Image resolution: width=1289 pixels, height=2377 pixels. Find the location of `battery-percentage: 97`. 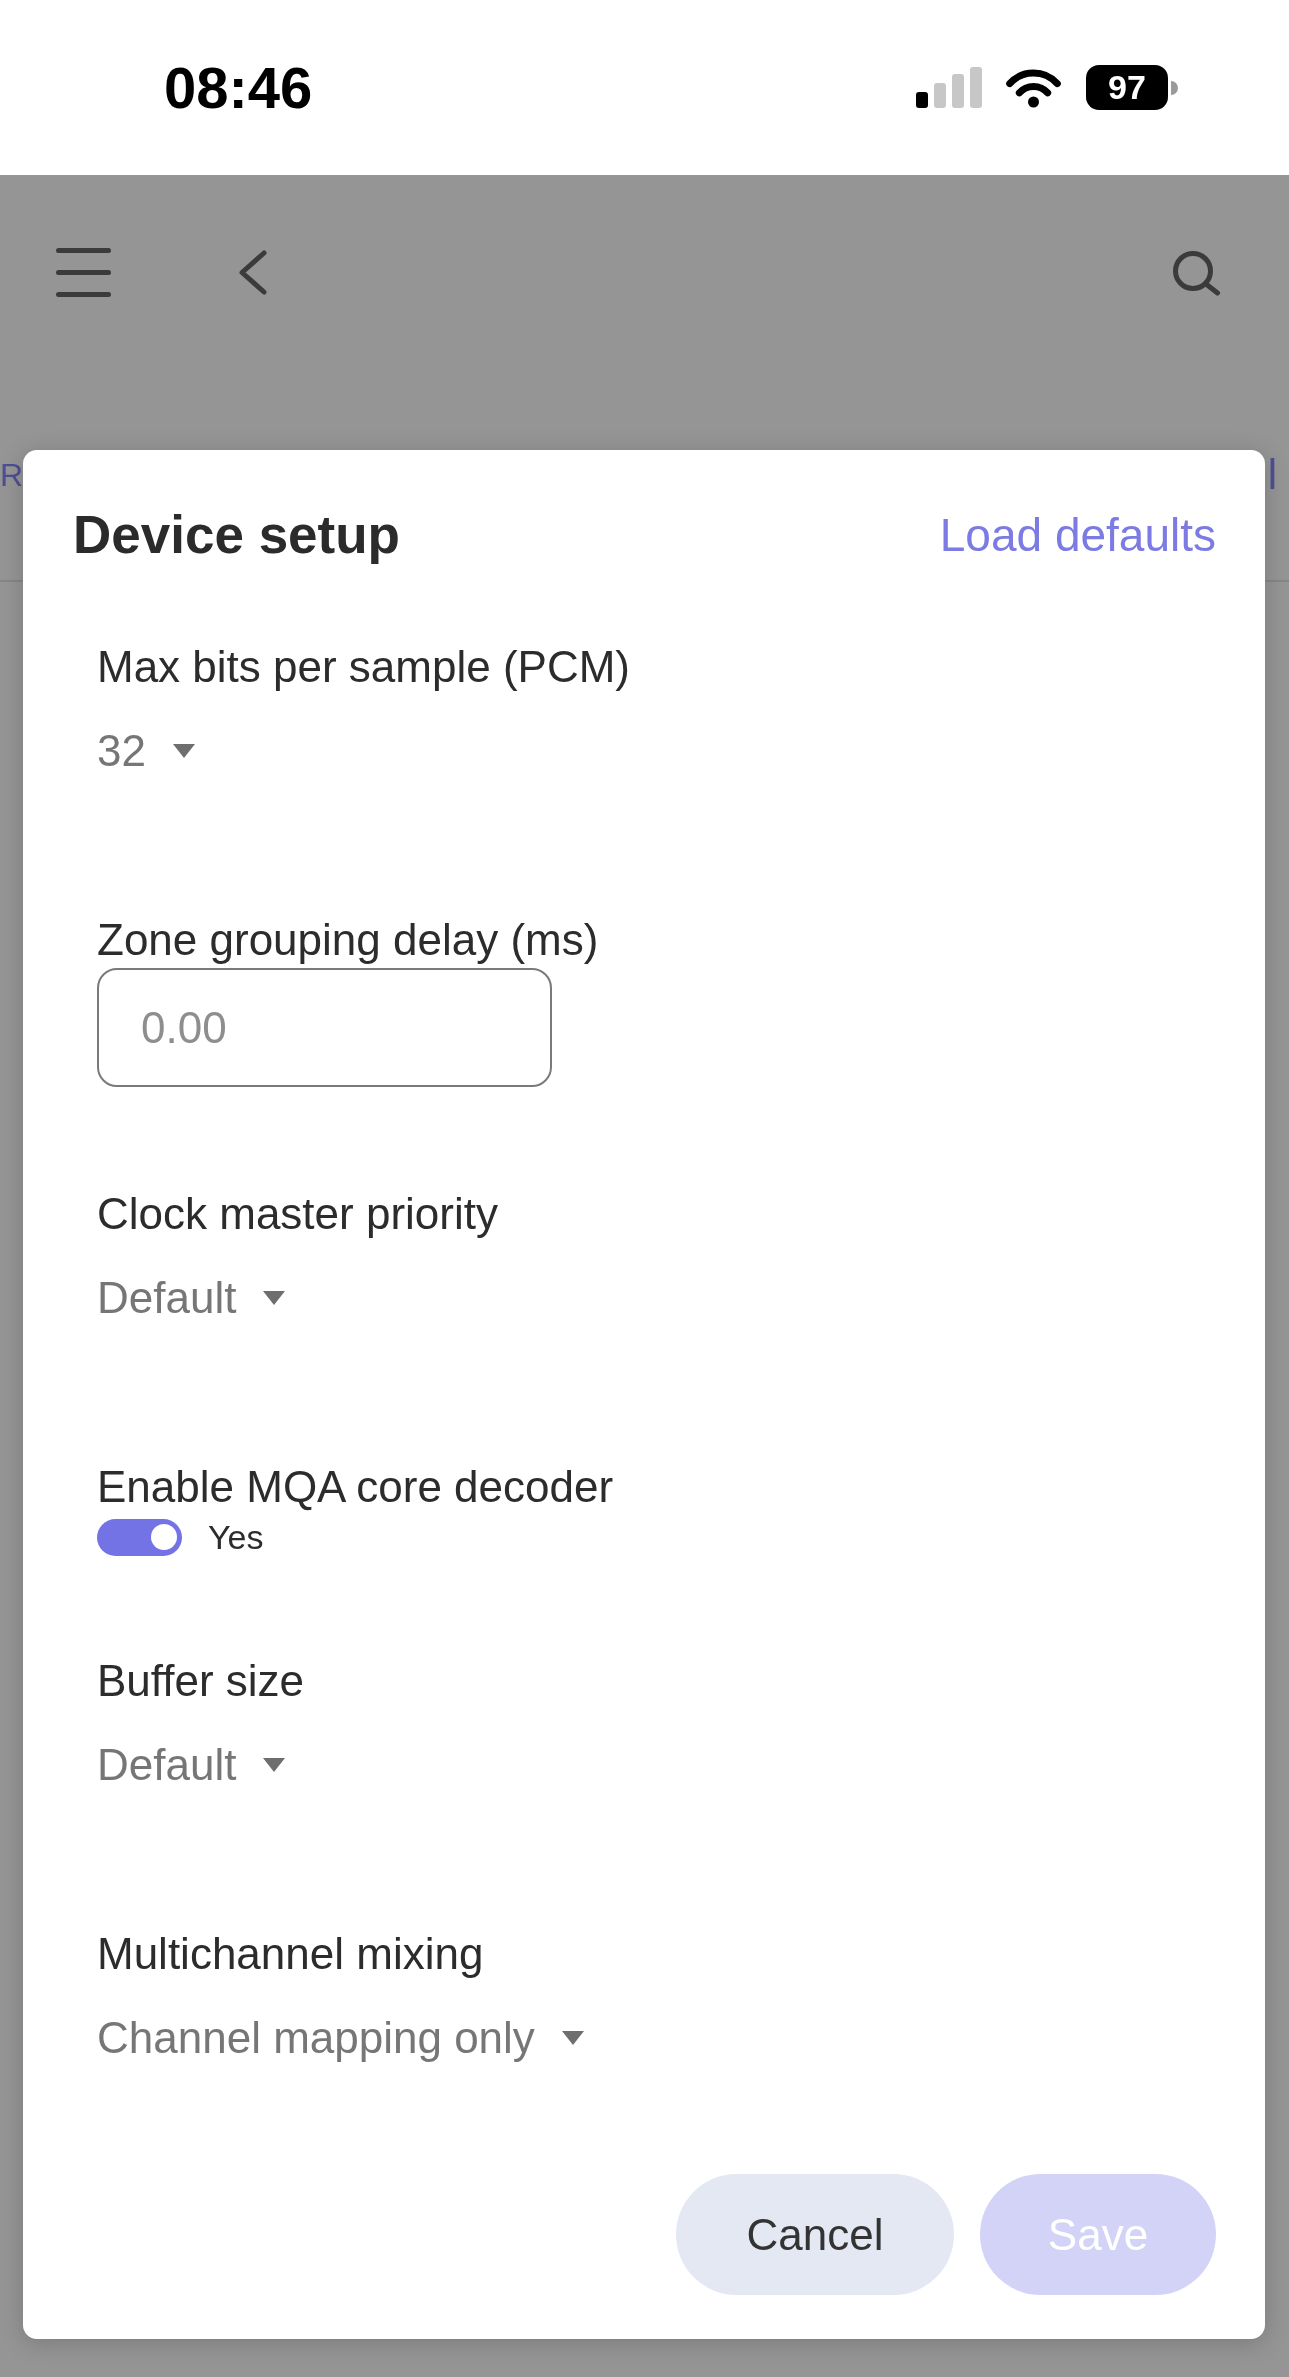

battery-percentage: 97 is located at coordinates (1127, 87).